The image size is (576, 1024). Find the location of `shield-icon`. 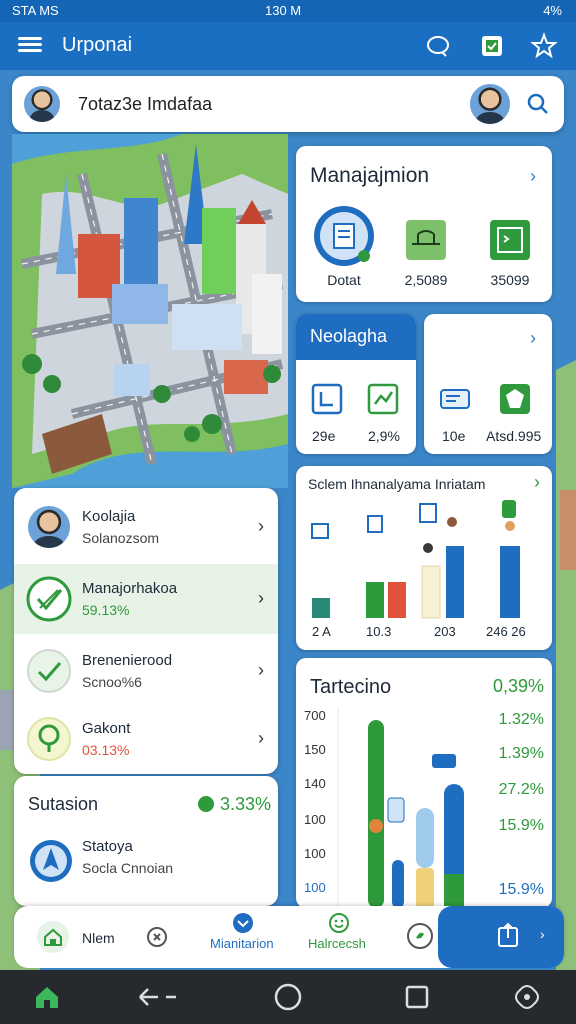

shield-icon is located at coordinates (515, 399).